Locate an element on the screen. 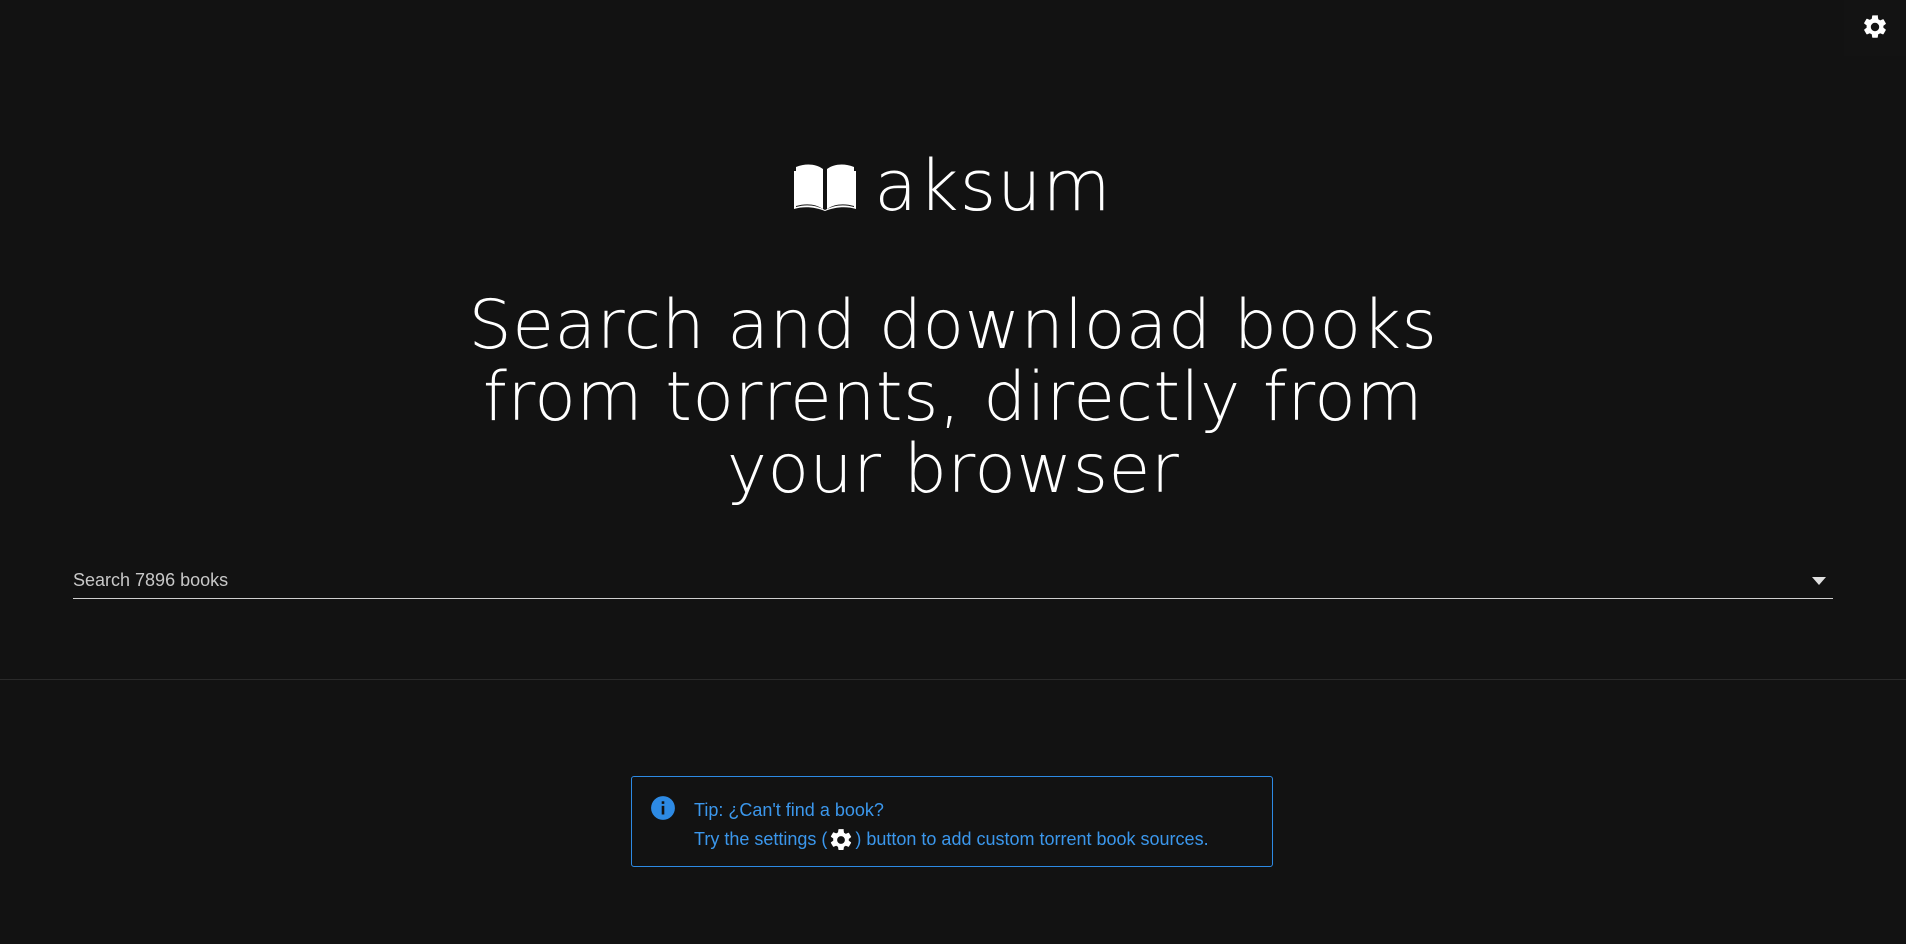 The width and height of the screenshot is (1906, 944). tip-title: Tip: ¿Can't find a book? is located at coordinates (789, 810).